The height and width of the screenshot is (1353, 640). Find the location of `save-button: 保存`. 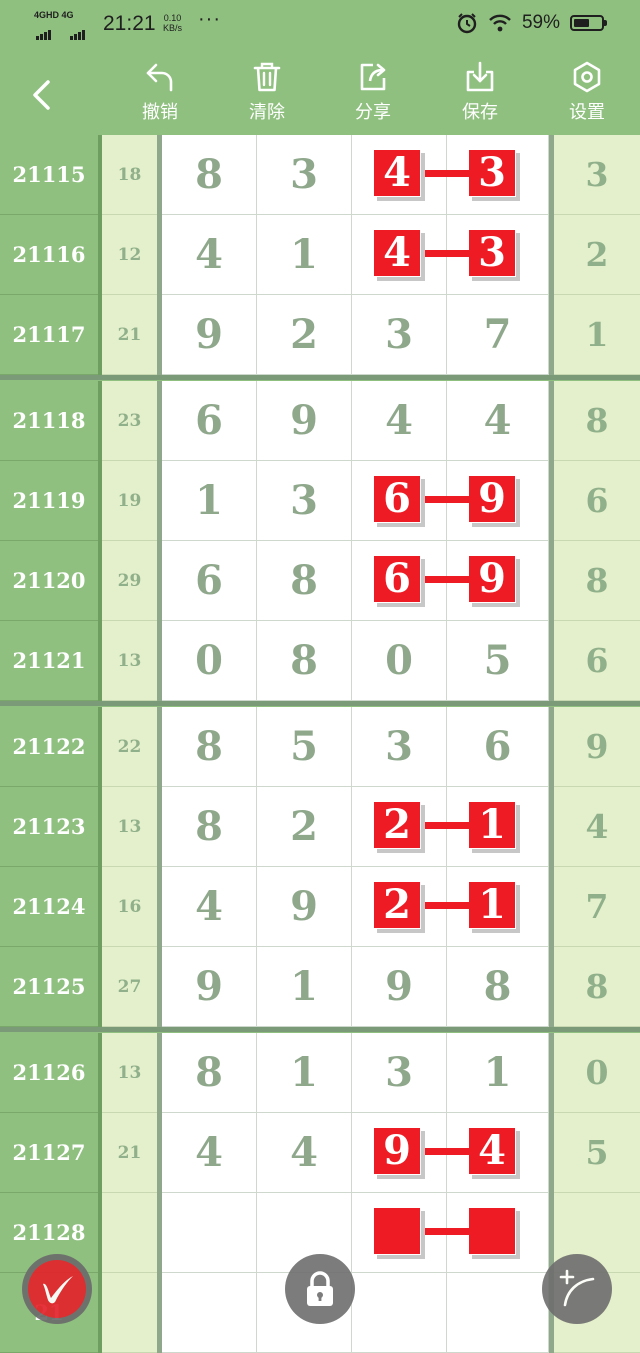

save-button: 保存 is located at coordinates (480, 92).